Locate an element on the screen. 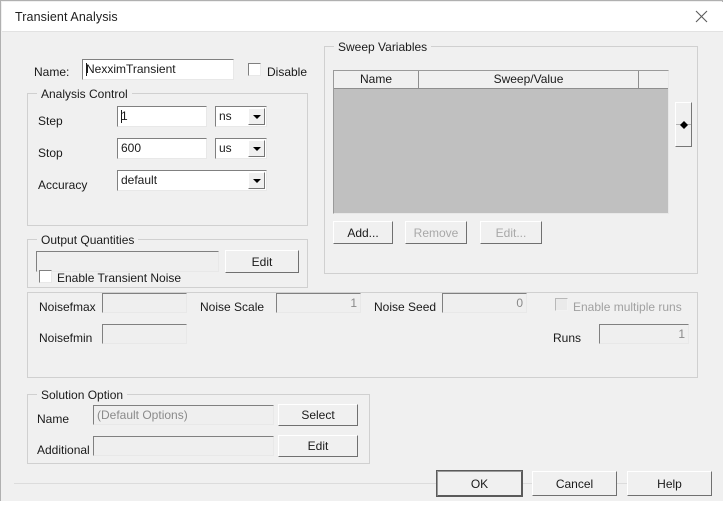 Image resolution: width=723 pixels, height=506 pixels. noise-seed-input: 0 is located at coordinates (484, 303).